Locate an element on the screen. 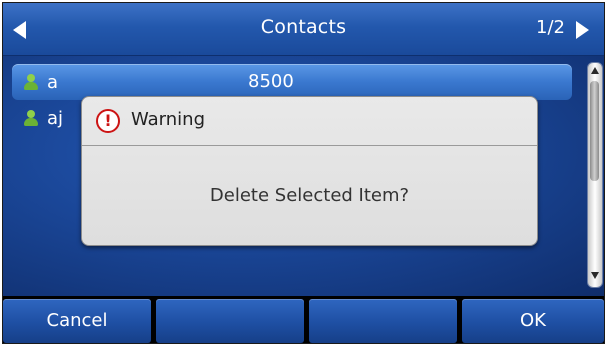 This screenshot has height=344, width=605. cancel-softkey: Cancel is located at coordinates (77, 321).